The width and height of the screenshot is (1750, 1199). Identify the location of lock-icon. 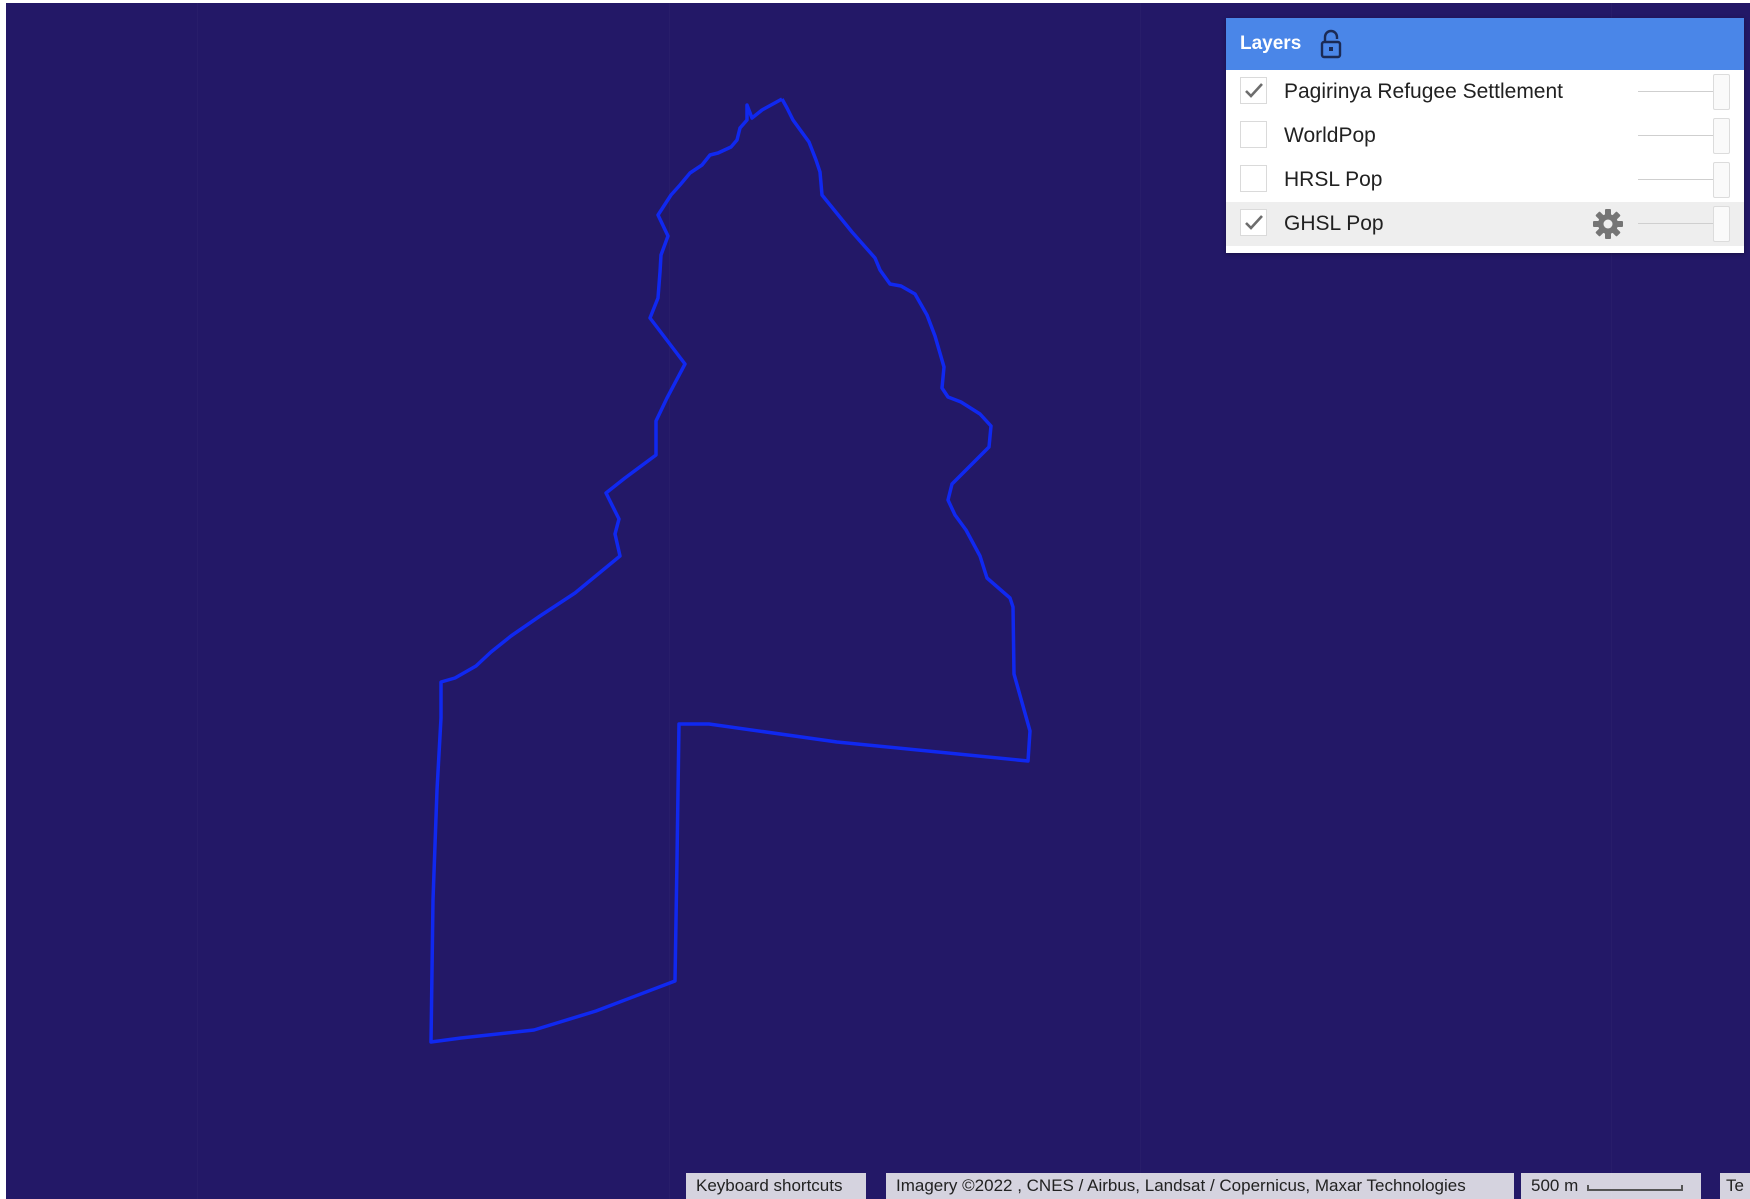
(1331, 44).